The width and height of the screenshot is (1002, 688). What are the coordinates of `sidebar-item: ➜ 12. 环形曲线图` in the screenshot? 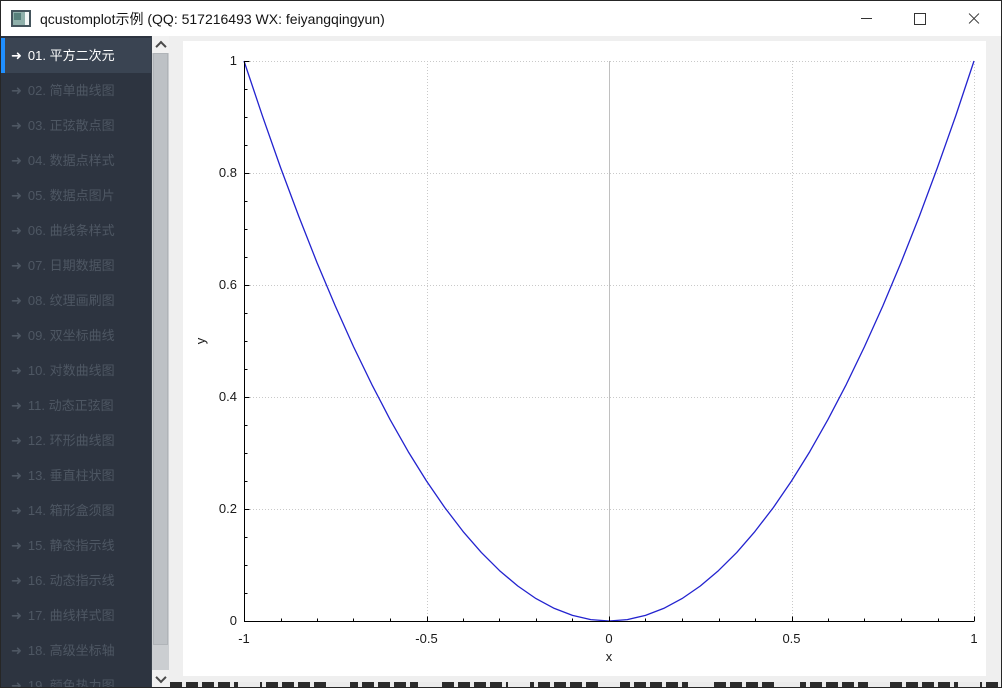 It's located at (76, 440).